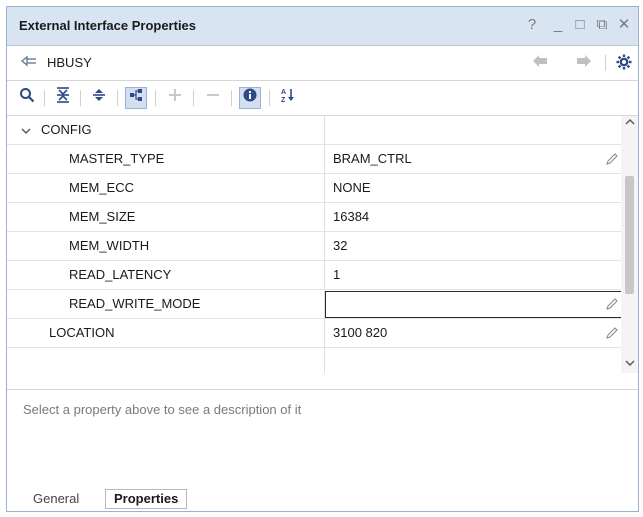  What do you see at coordinates (117, 158) in the screenshot?
I see `property-name: MASTER_TYPE` at bounding box center [117, 158].